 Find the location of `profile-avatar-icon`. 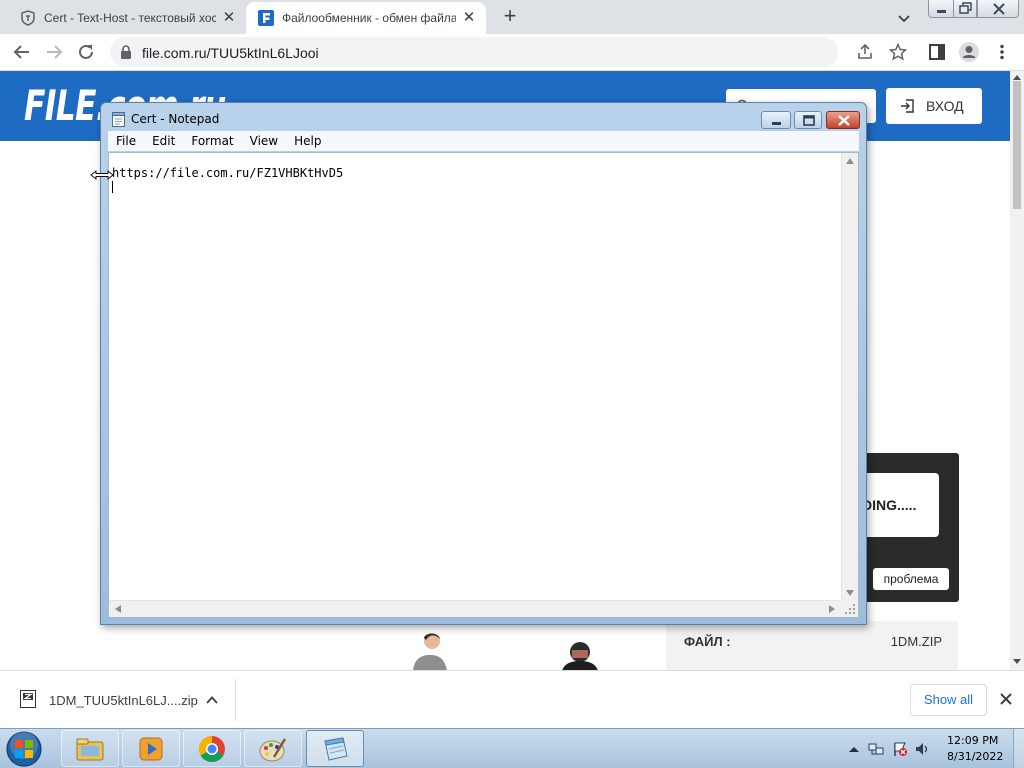

profile-avatar-icon is located at coordinates (969, 52).